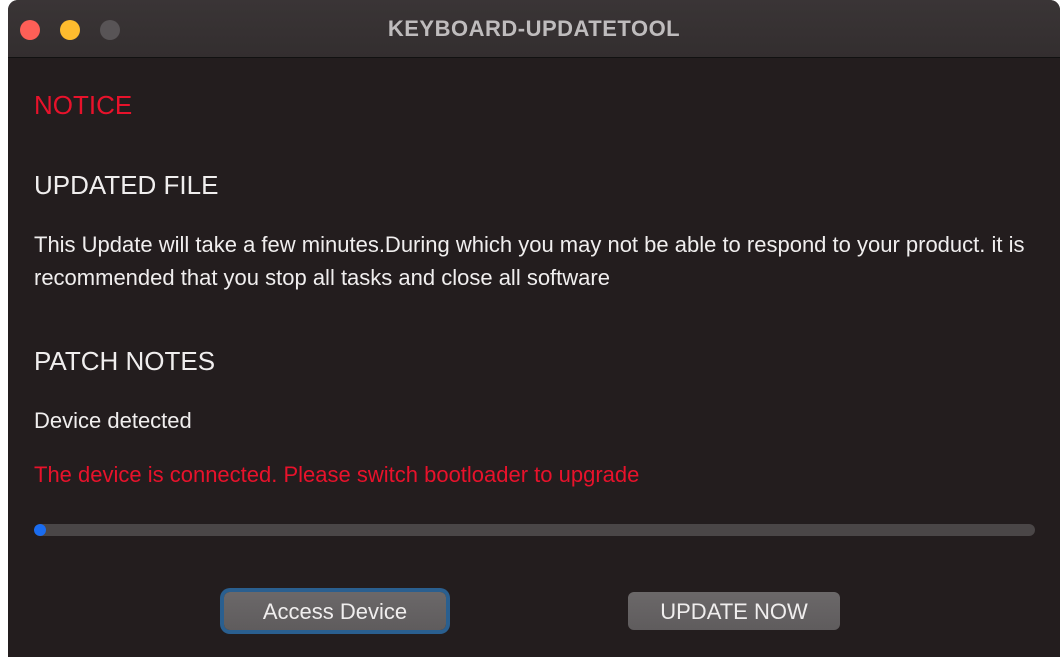  What do you see at coordinates (125, 361) in the screenshot?
I see `patch-notes-heading: PATCH NOTES` at bounding box center [125, 361].